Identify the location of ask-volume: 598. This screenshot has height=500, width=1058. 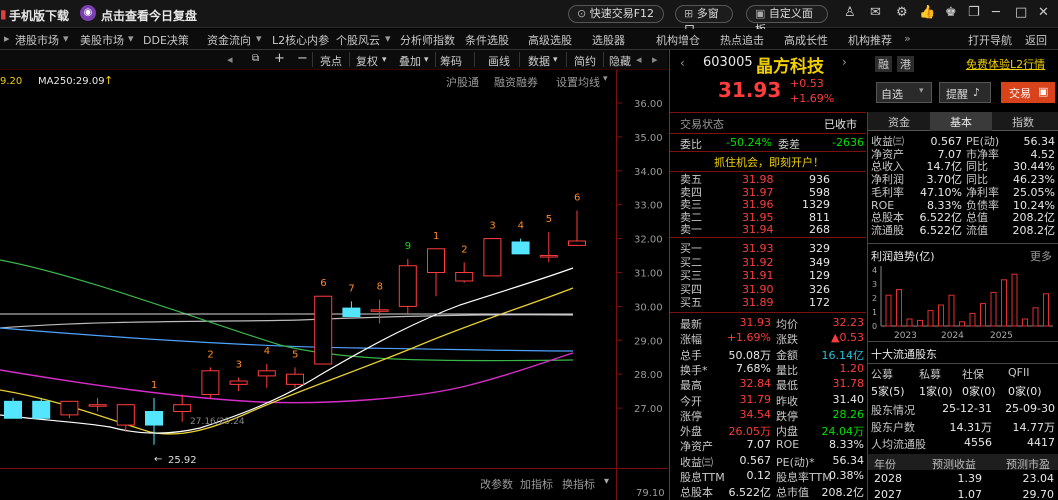
(819, 192).